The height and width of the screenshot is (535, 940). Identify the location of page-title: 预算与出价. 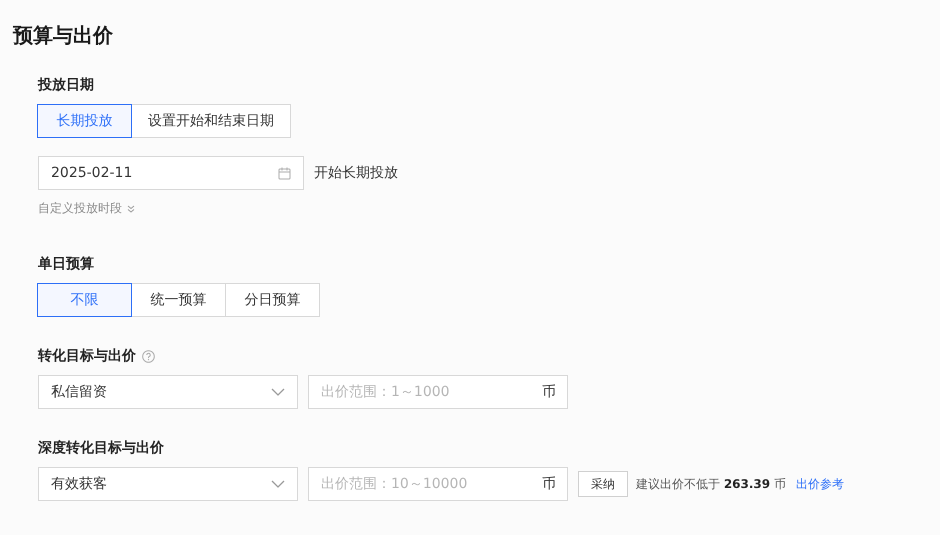
(63, 35).